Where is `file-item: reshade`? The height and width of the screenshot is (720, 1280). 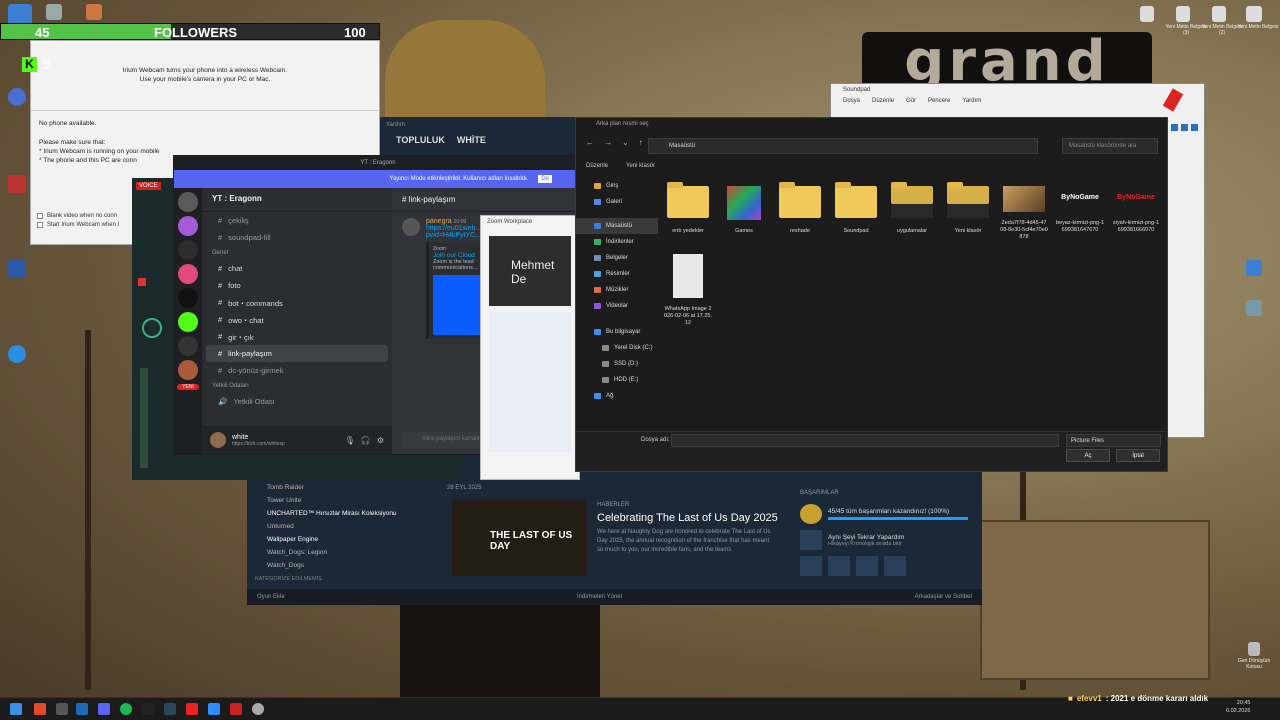 file-item: reshade is located at coordinates (800, 208).